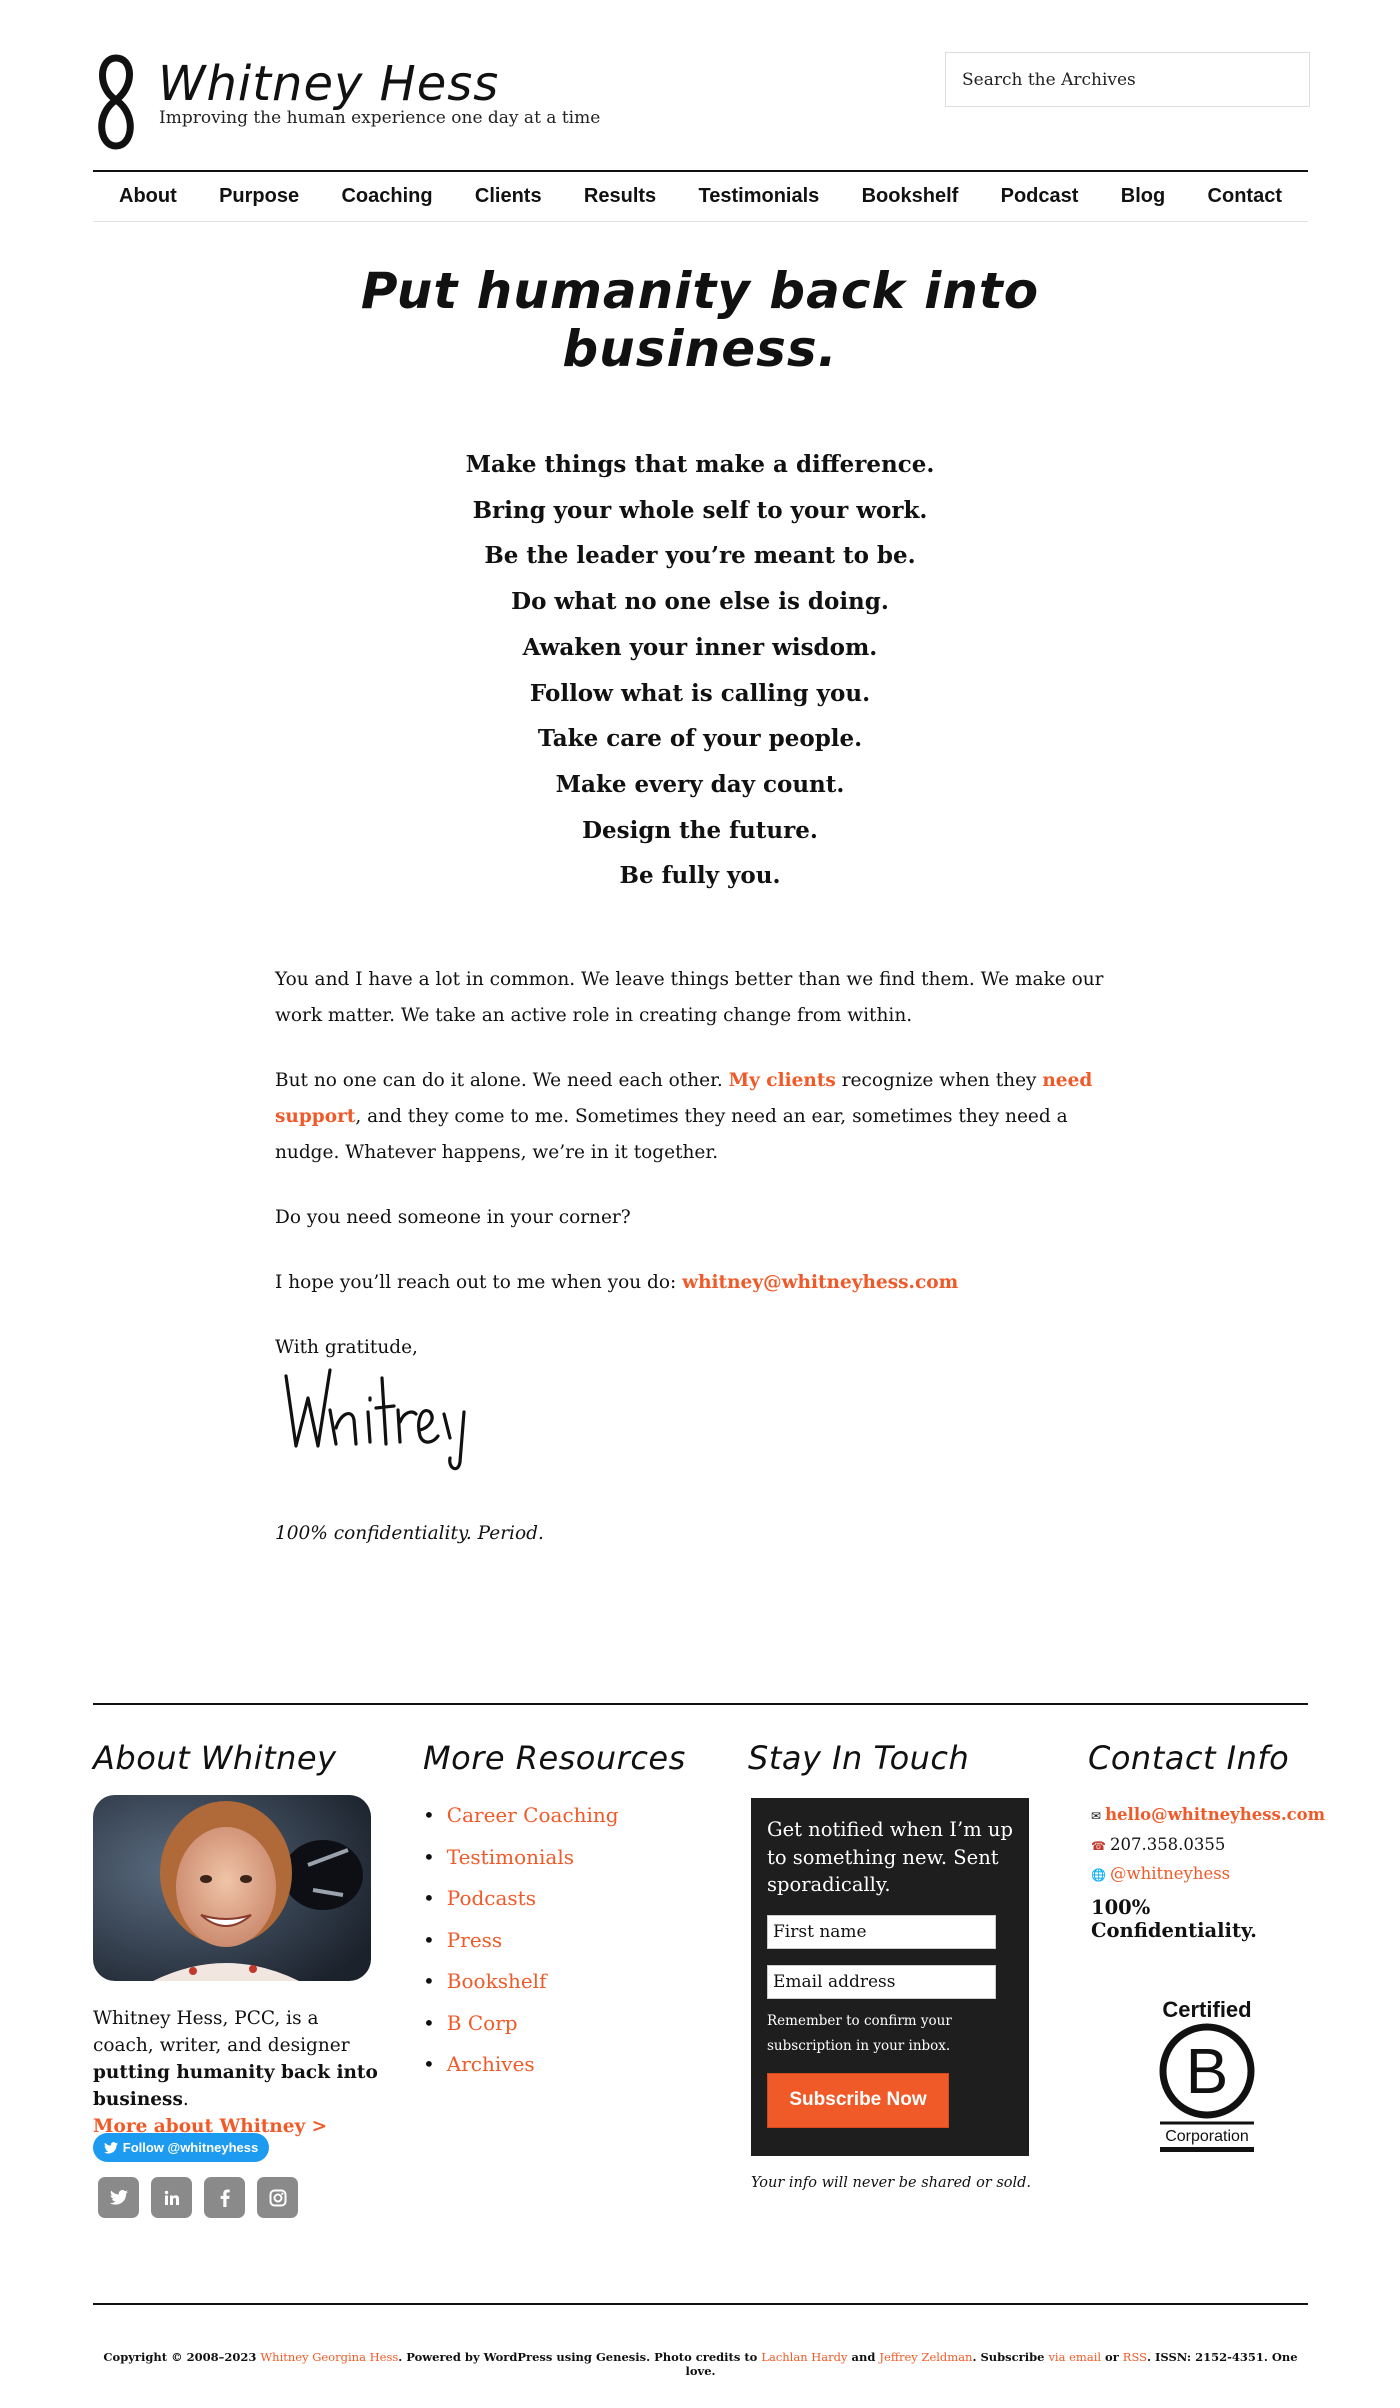  I want to click on footer-divider, so click(700, 2304).